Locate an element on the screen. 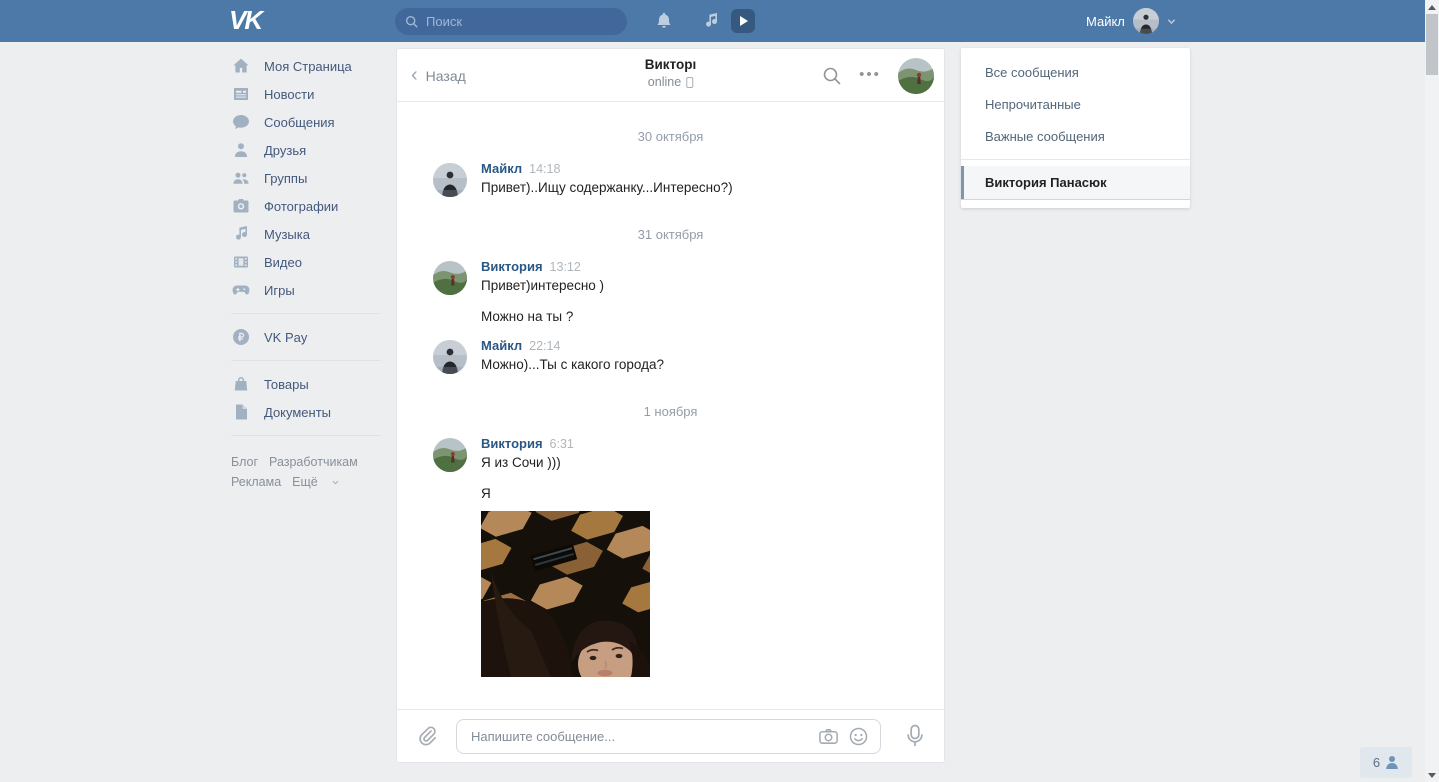 The height and width of the screenshot is (782, 1439). sidebar-item-news: Новости is located at coordinates (306, 94).